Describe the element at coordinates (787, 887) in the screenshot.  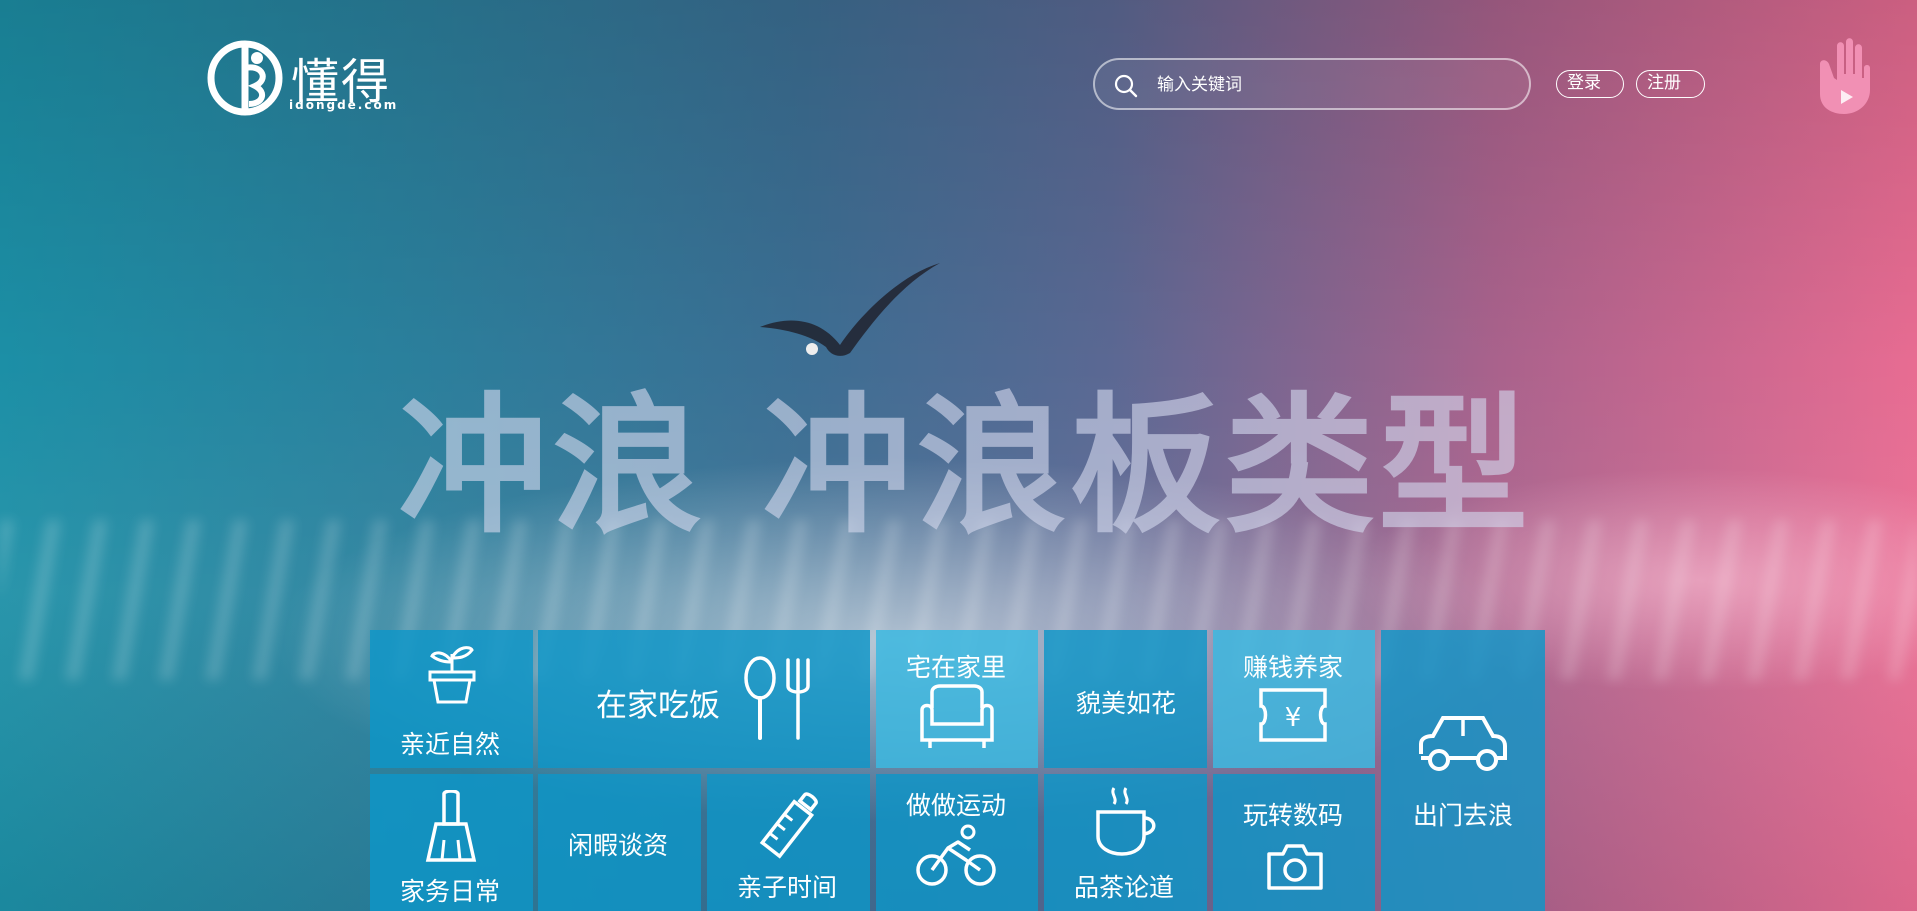
I see `category-label: 亲子时间` at that location.